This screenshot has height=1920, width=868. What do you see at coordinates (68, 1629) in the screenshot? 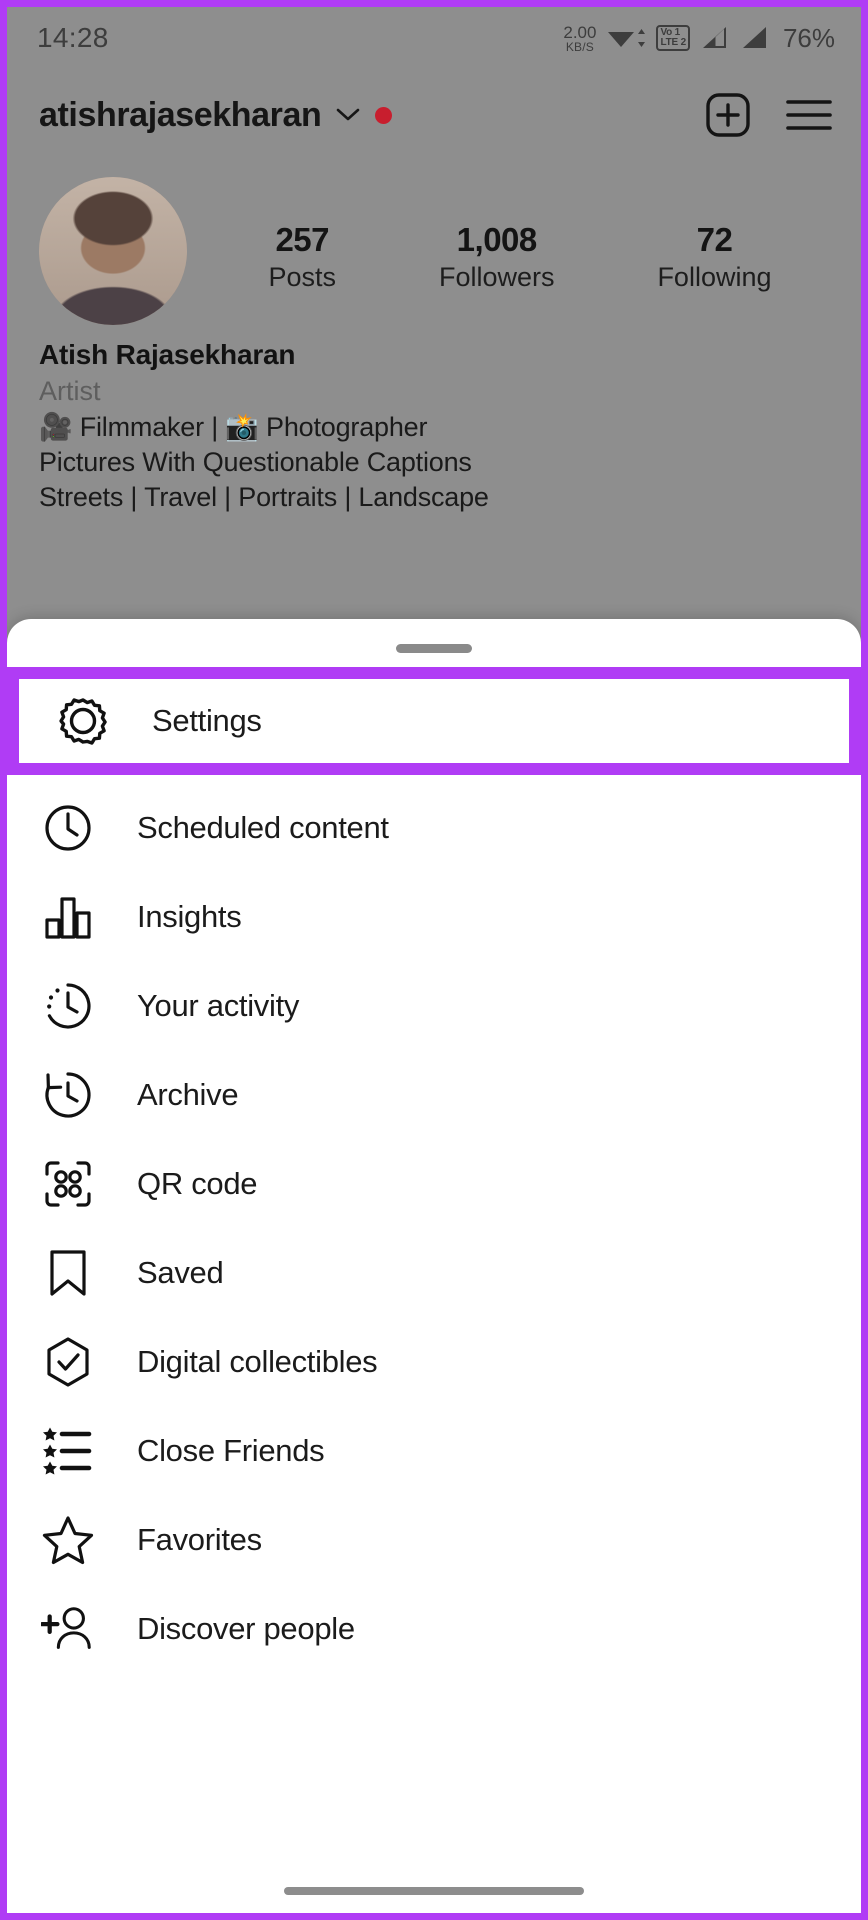
I see `add-person-icon` at bounding box center [68, 1629].